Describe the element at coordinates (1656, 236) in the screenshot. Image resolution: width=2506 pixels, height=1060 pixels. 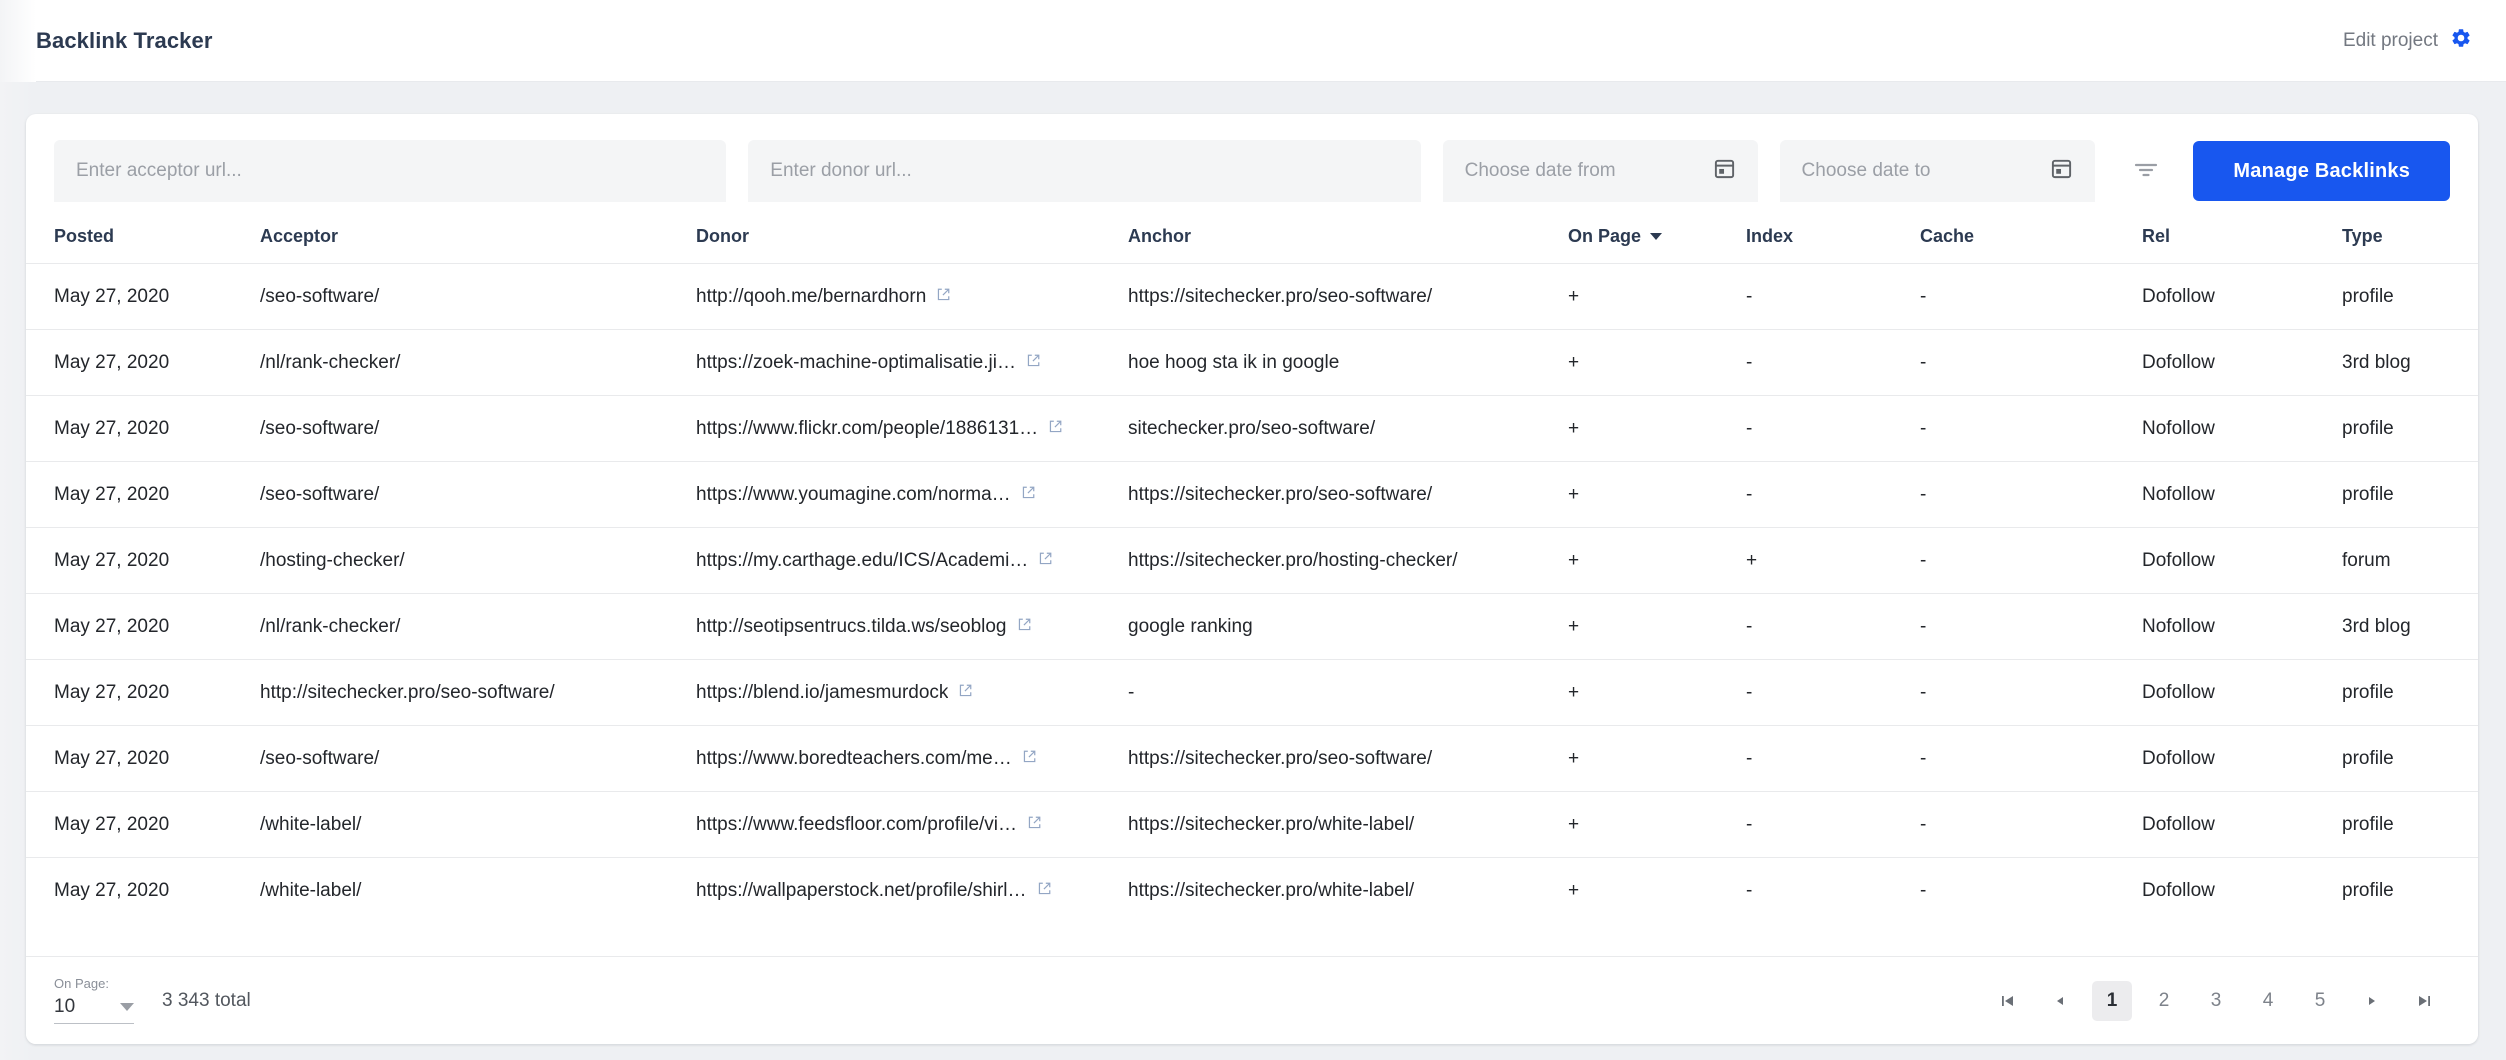
I see `sort-descending-icon` at that location.